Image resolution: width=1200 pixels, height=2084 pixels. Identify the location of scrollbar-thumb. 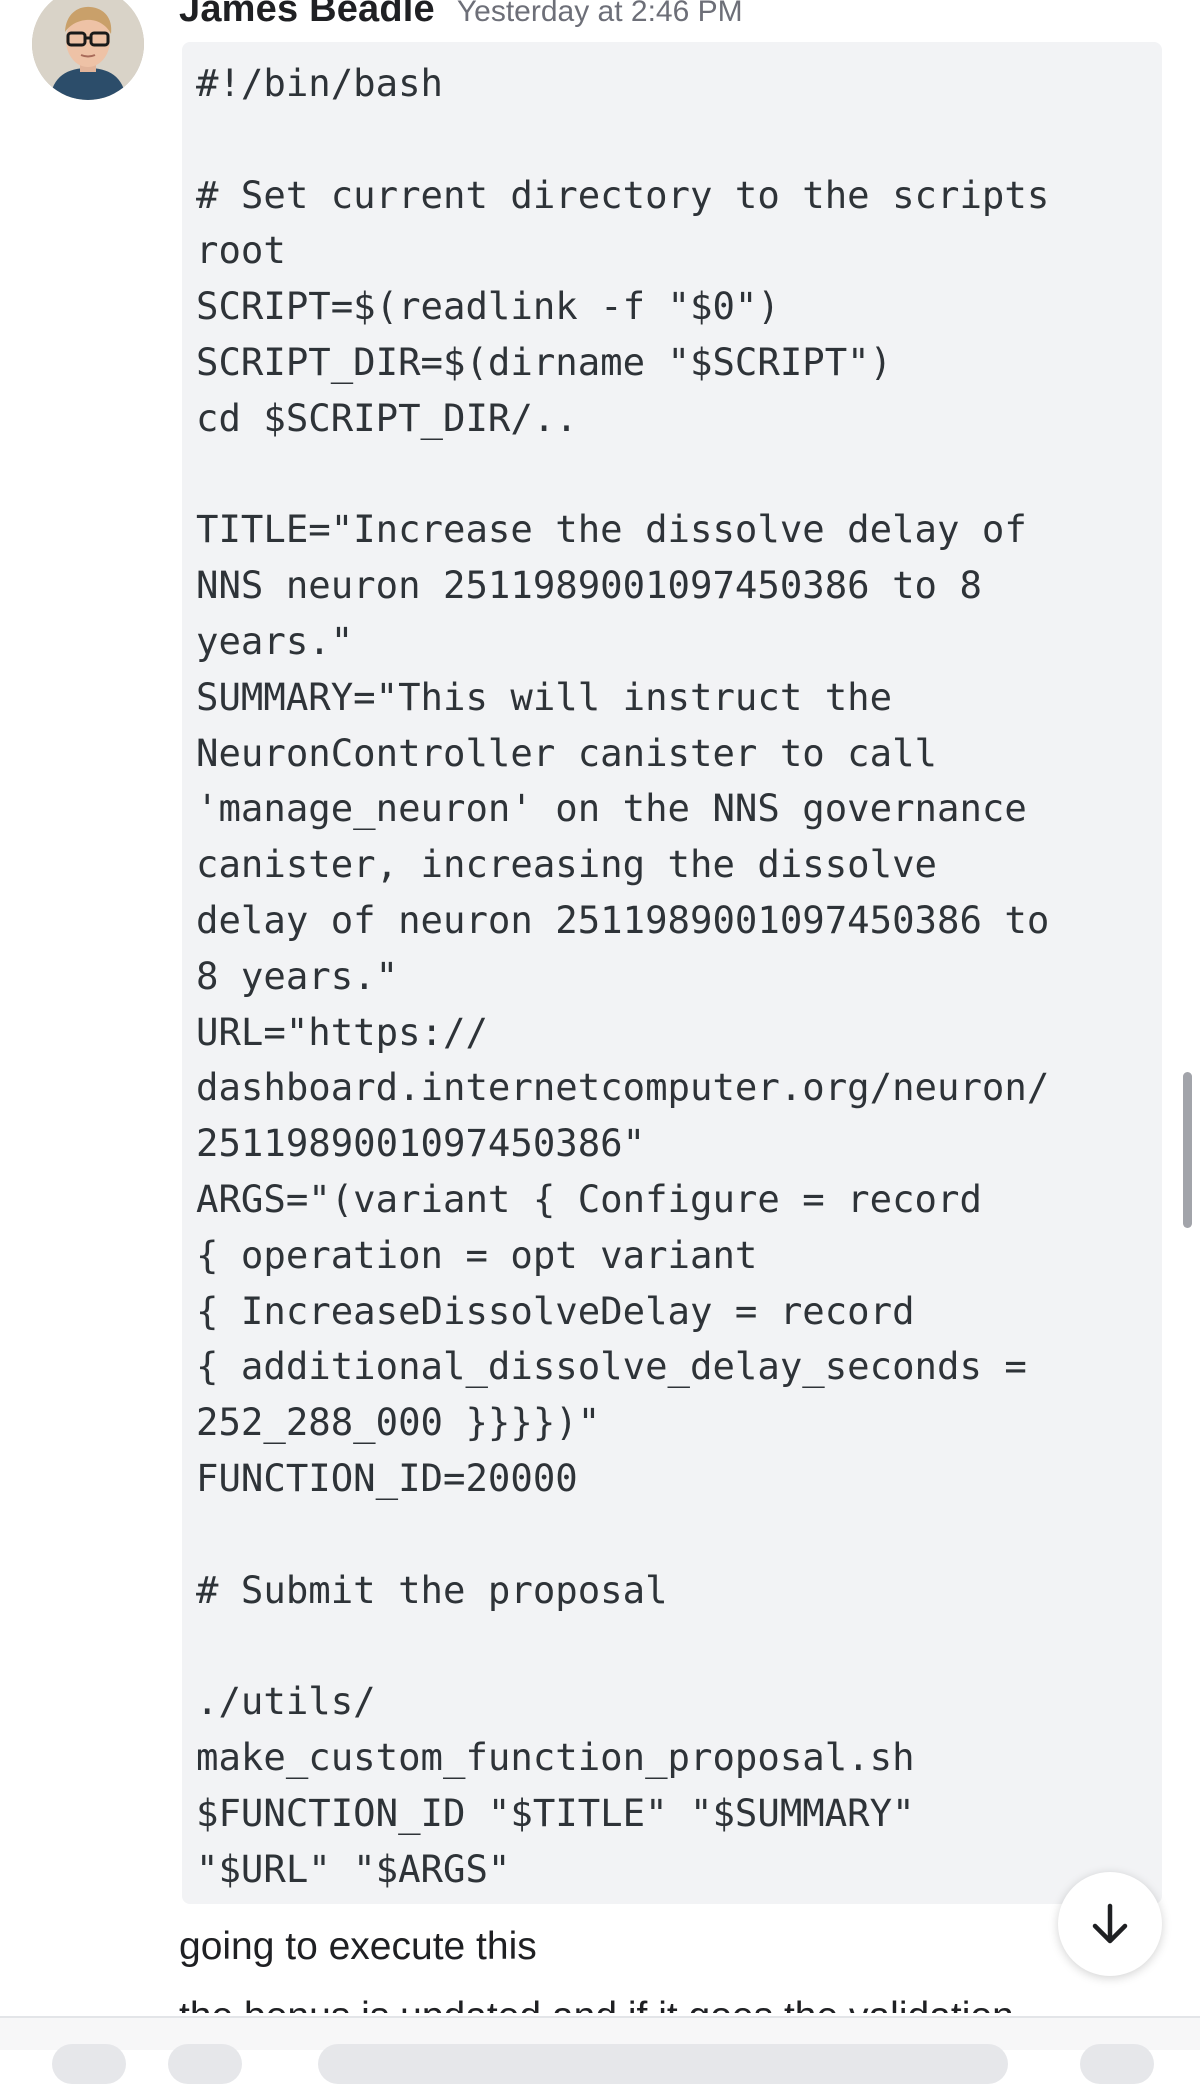
(1187, 1150).